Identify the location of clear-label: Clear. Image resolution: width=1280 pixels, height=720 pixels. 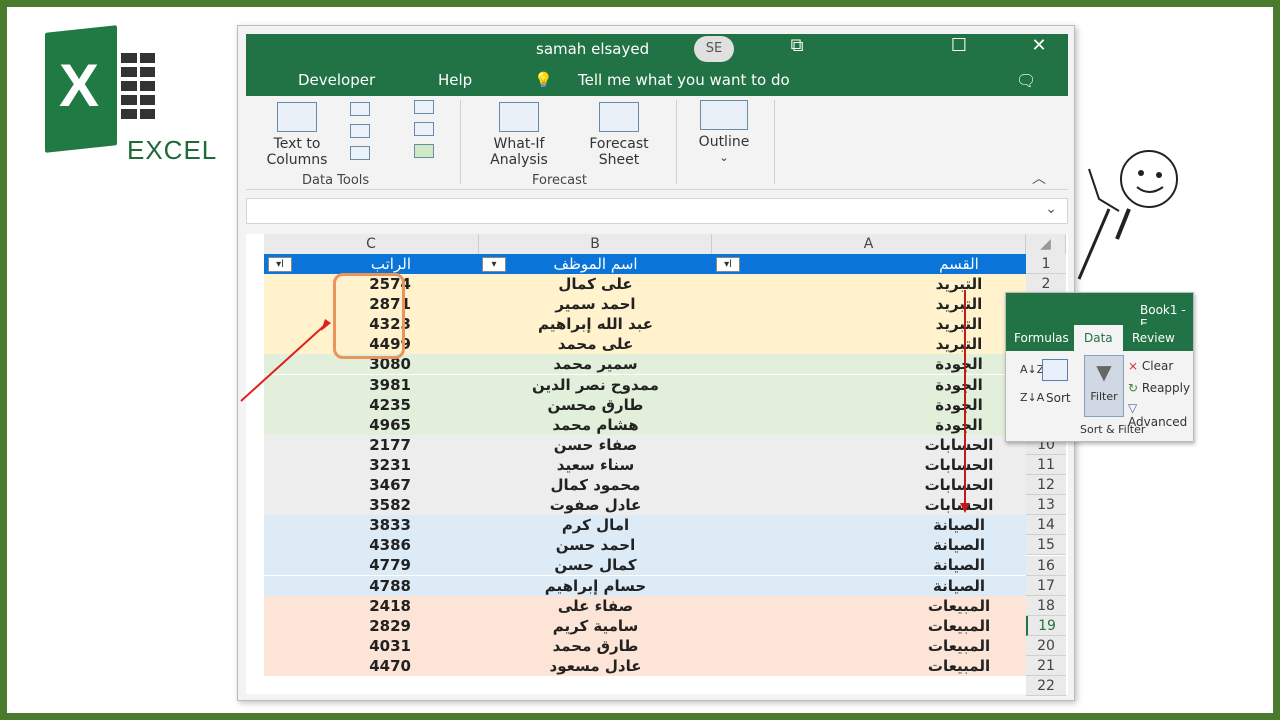
(1157, 366).